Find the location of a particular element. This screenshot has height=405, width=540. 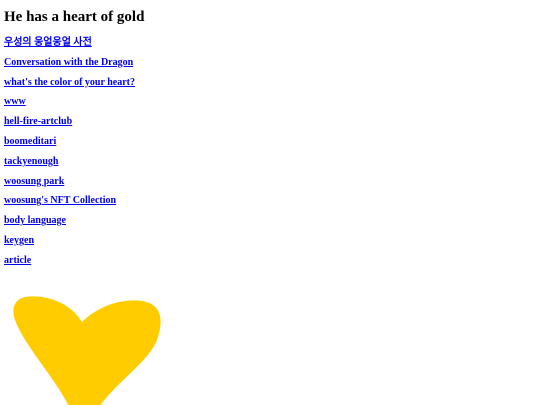

link-nft-collection: woosung's NFT Collection is located at coordinates (60, 200).